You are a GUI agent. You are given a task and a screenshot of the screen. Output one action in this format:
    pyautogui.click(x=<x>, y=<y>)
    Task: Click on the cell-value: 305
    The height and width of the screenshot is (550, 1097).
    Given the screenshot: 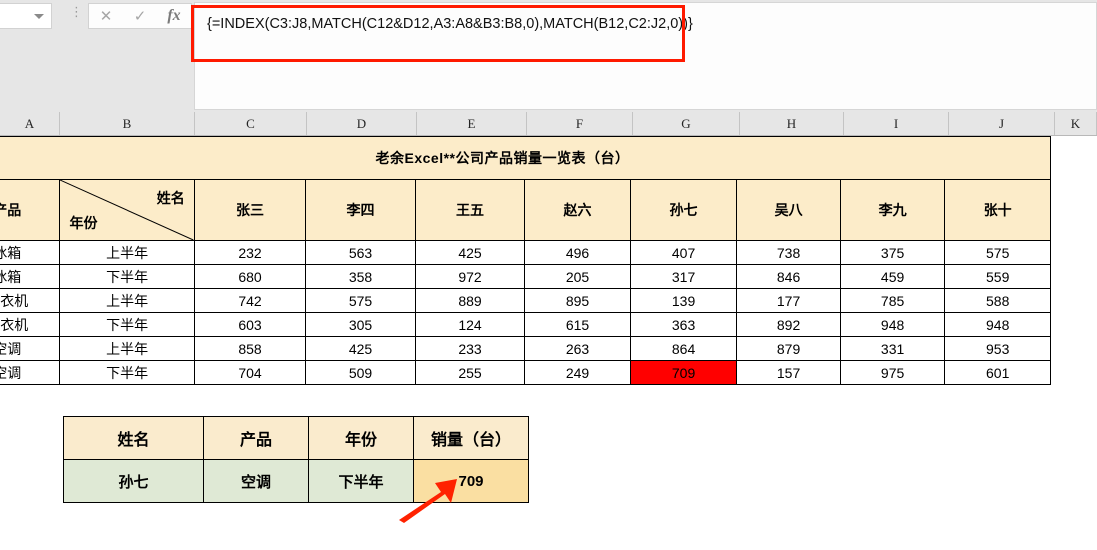 What is the action you would take?
    pyautogui.click(x=360, y=324)
    